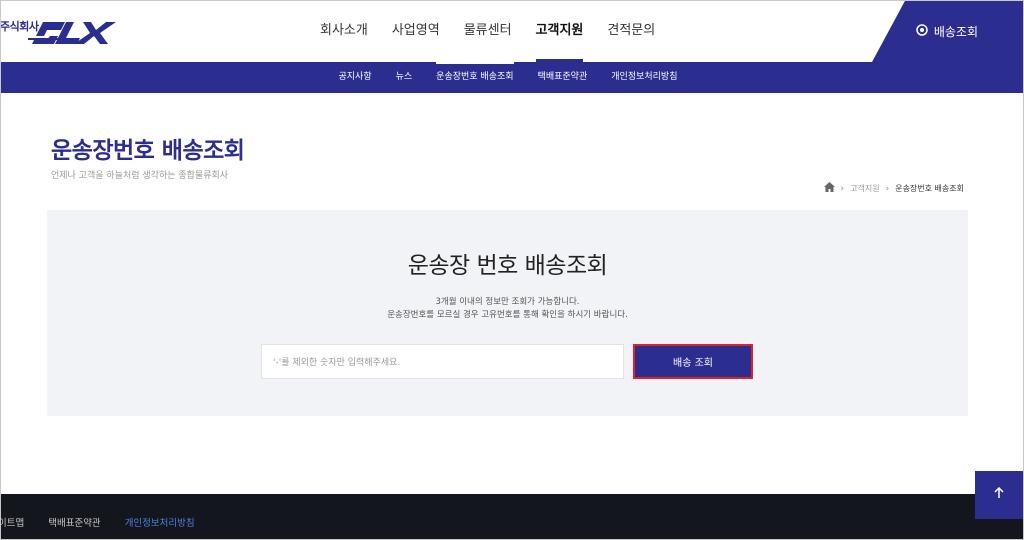 The image size is (1024, 540). Describe the element at coordinates (337, 363) in the screenshot. I see `tracking-input-placeholder: '-'를 제외한 숫자만 입력해주세요.` at that location.